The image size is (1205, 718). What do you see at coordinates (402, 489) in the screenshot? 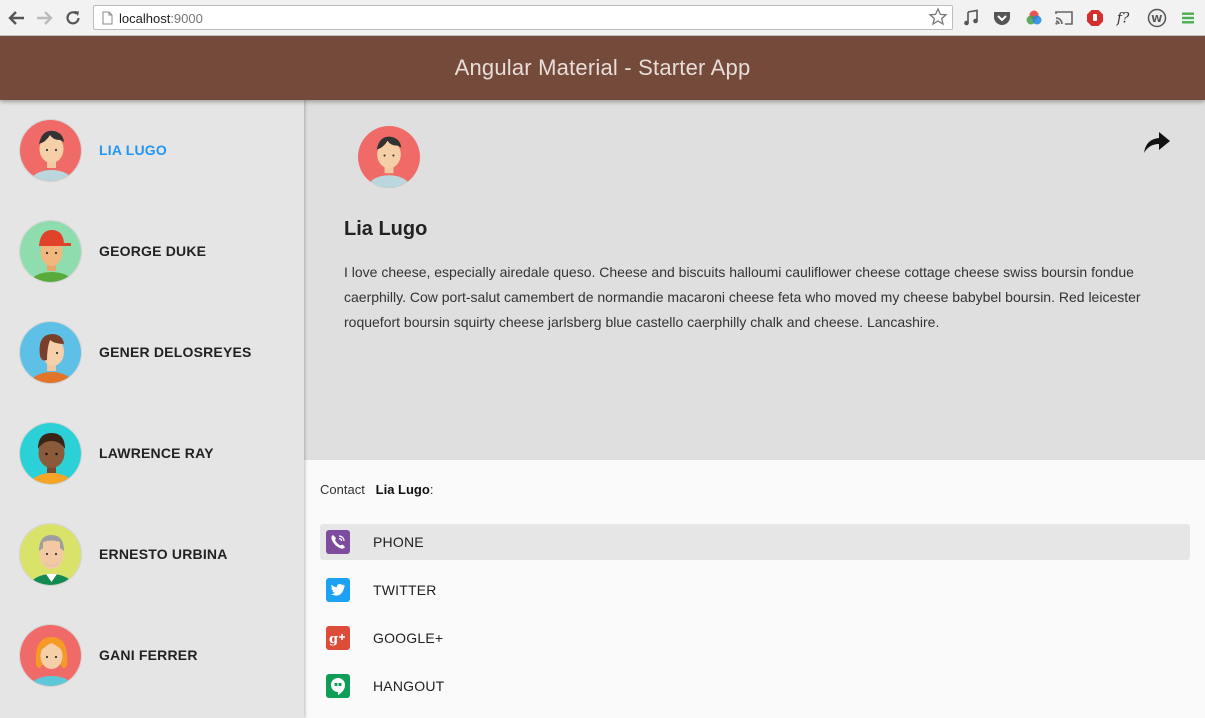
I see `contact-name: Lia Lugo` at bounding box center [402, 489].